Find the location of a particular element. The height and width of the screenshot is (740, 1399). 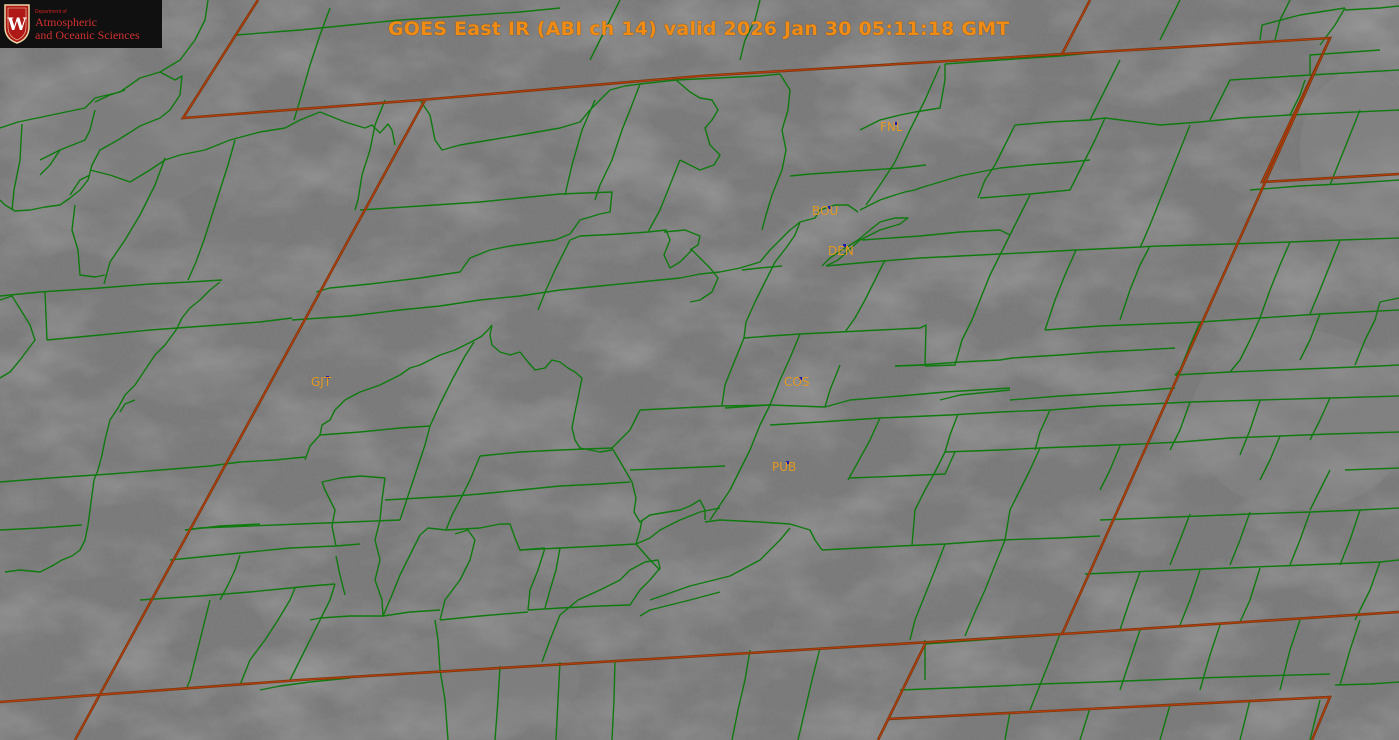

station-bou: BOU is located at coordinates (825, 211).